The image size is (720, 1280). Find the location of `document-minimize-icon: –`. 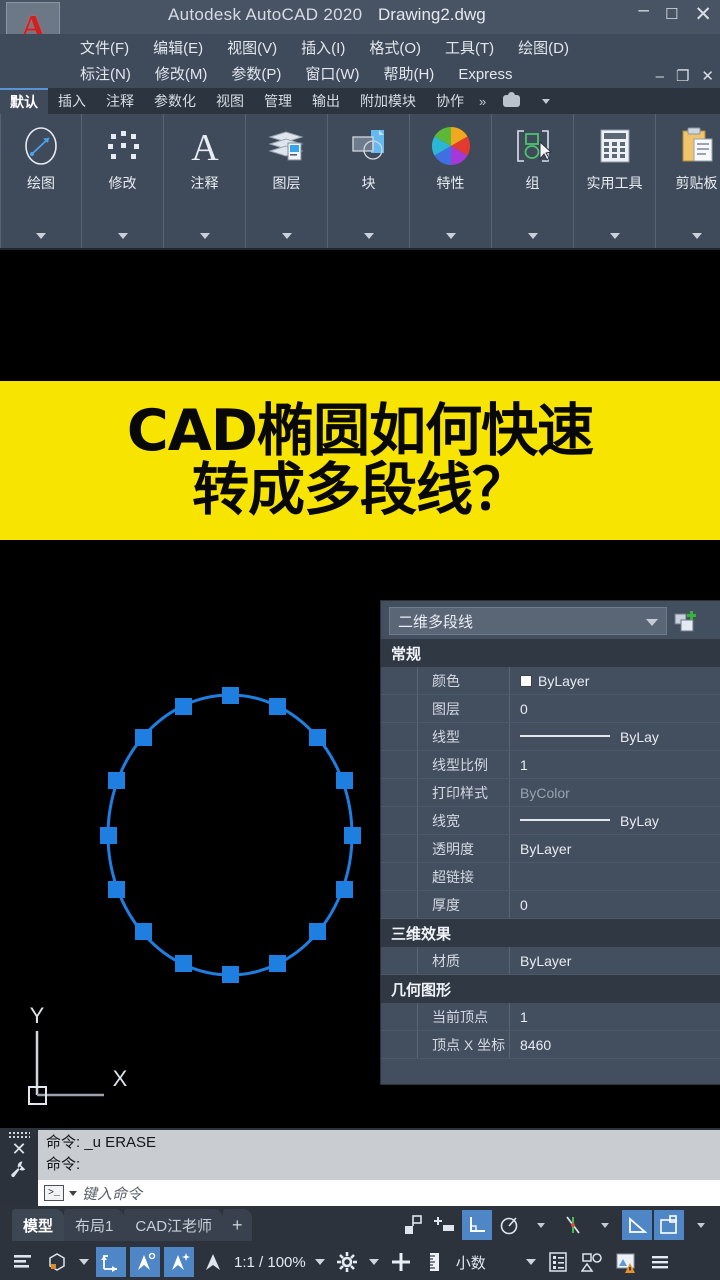

document-minimize-icon: – is located at coordinates (660, 77).